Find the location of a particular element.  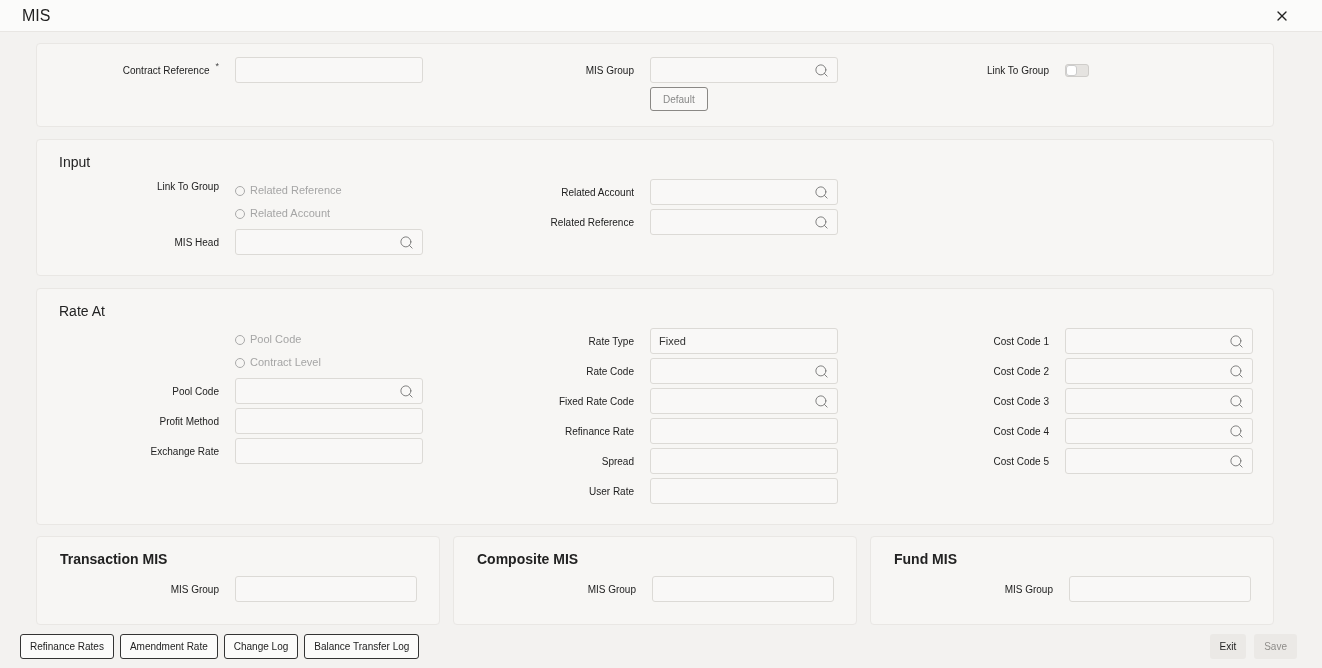

required-mark: * is located at coordinates (217, 66).